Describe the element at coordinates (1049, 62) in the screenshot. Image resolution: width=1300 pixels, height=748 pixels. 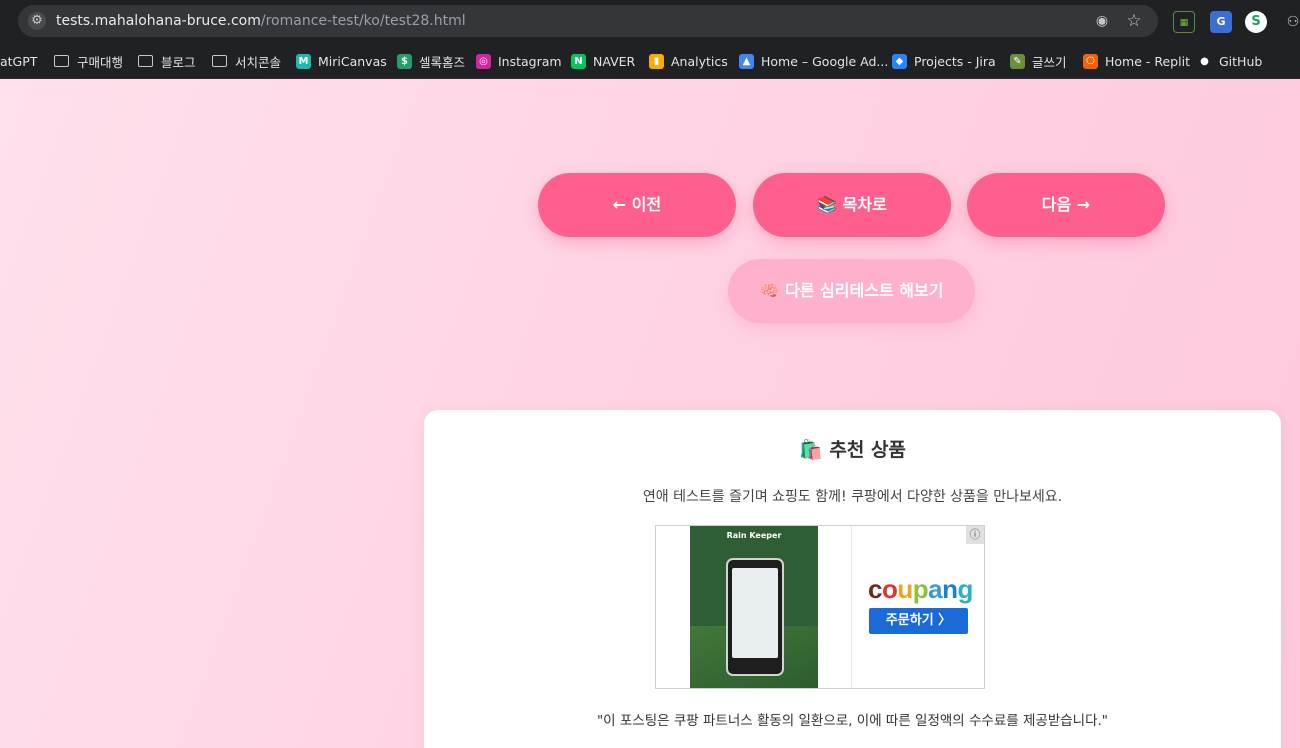
I see `bookmark-label: 글쓰기` at that location.